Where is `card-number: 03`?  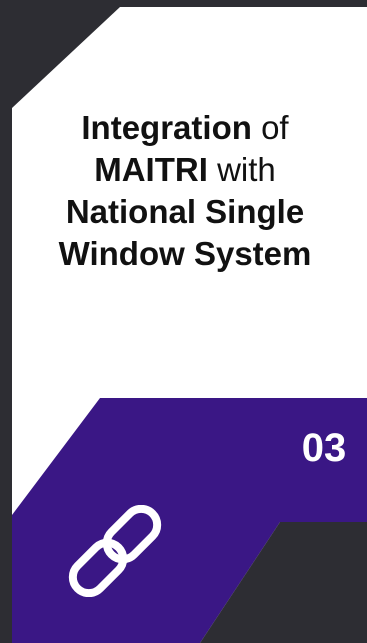
card-number: 03 is located at coordinates (324, 448).